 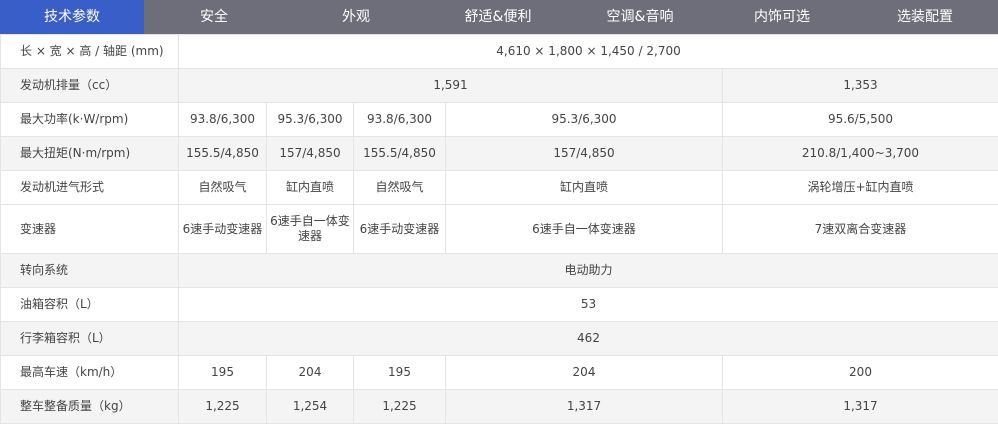 I want to click on spec-tab-bar: 技术参数 安全 外观 舒适&便利 空调&音响 内饰可选 选装配置, so click(x=499, y=17).